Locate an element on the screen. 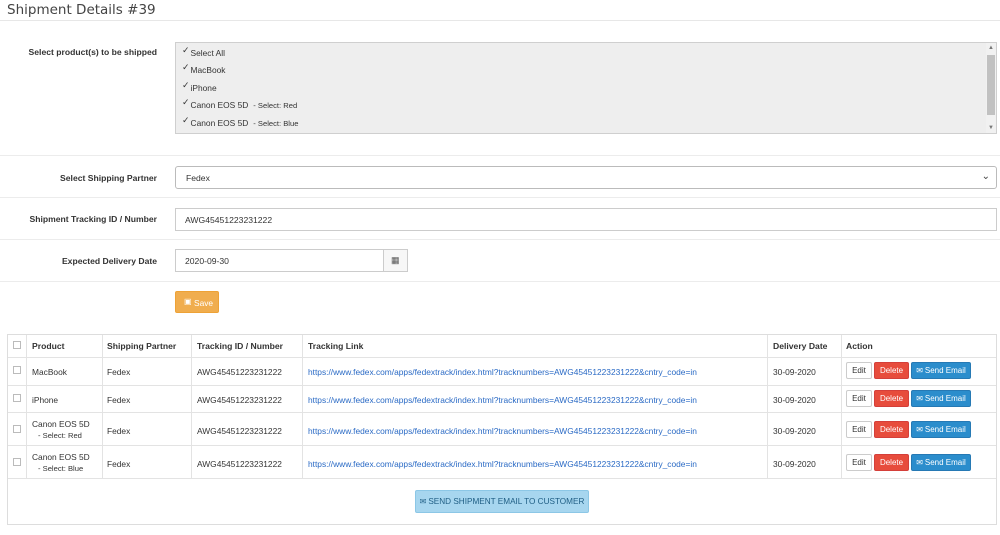  product-option: ✓Canon EOS 5D - Select: Blue is located at coordinates (240, 122).